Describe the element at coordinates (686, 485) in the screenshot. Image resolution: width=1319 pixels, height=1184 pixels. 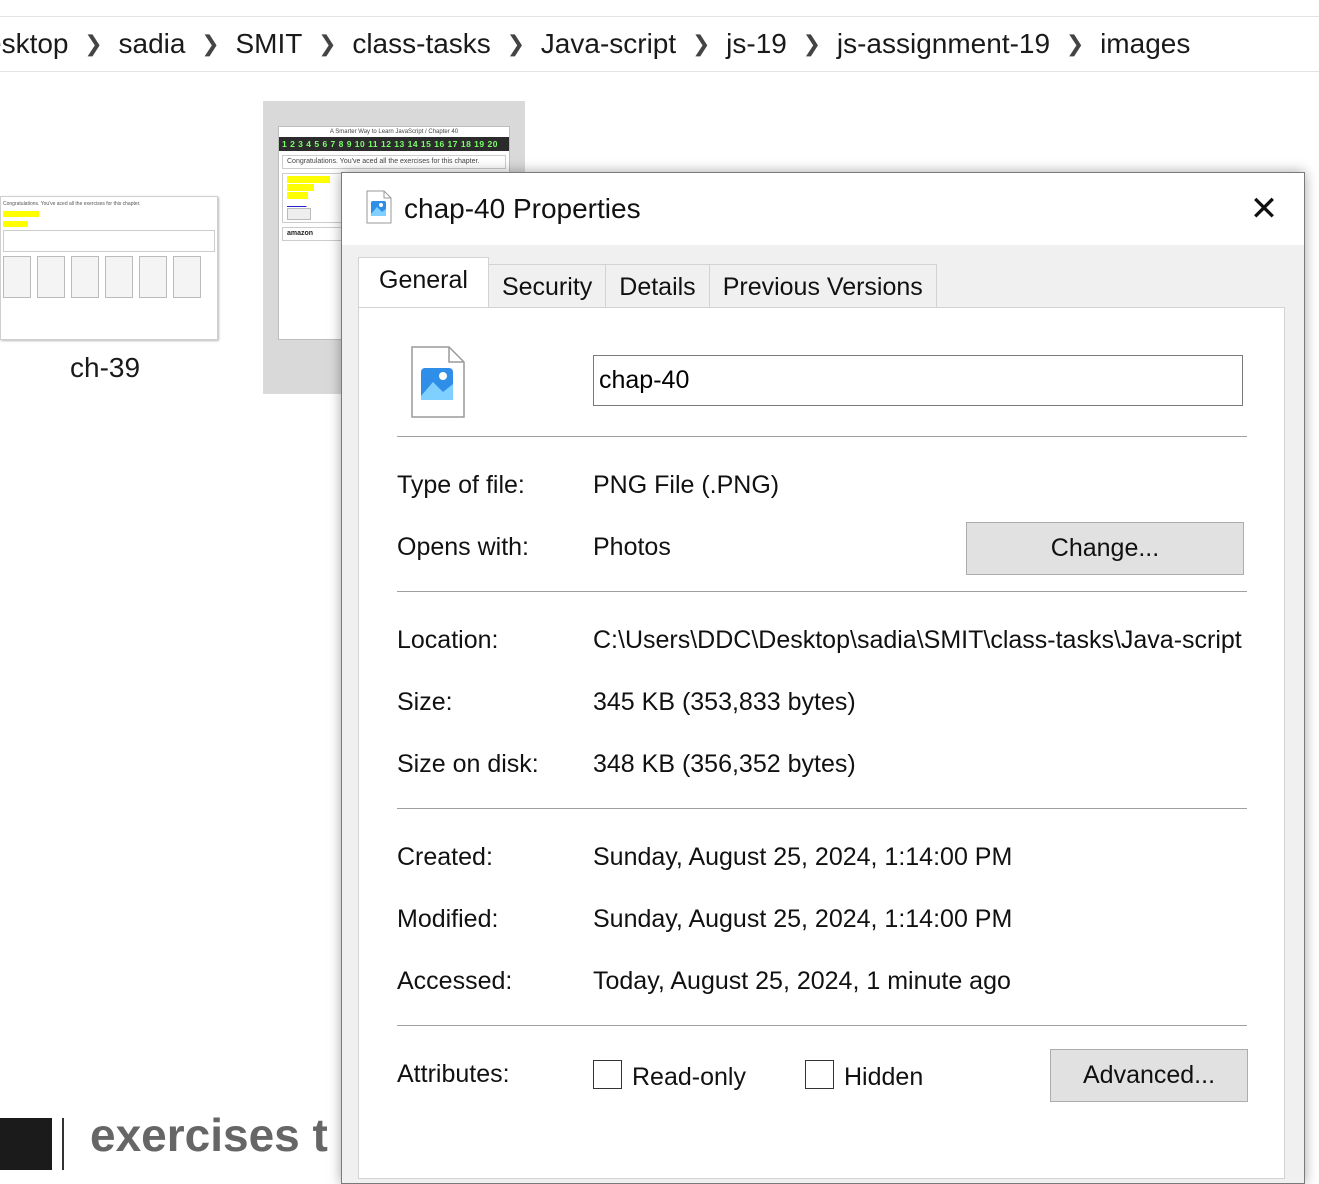
I see `type-value: PNG File (.PNG)` at that location.